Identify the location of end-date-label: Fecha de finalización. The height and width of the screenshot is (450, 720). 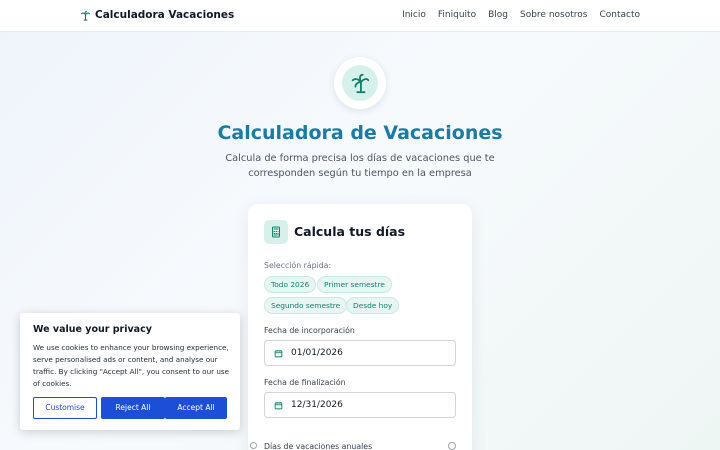
(305, 382).